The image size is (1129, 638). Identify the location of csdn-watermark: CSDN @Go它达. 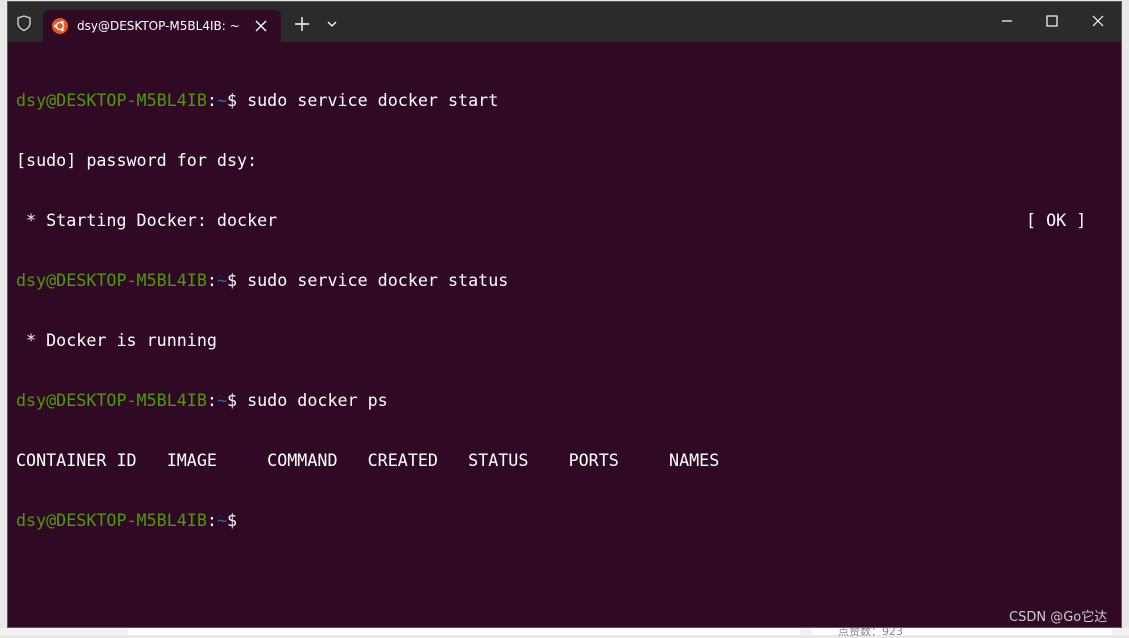
(1058, 617).